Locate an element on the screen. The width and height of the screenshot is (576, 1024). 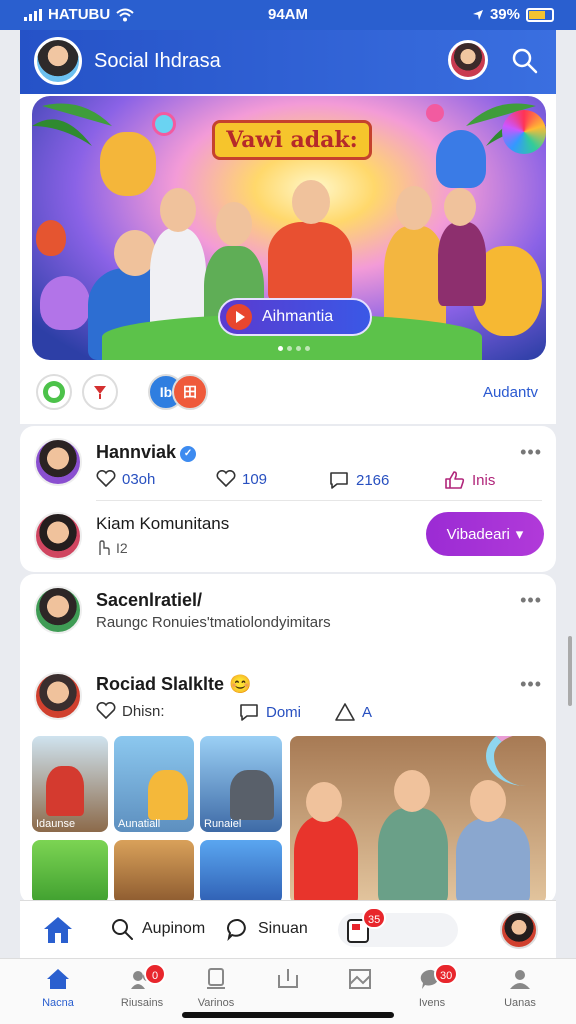
scrollbar is located at coordinates (570, 671).